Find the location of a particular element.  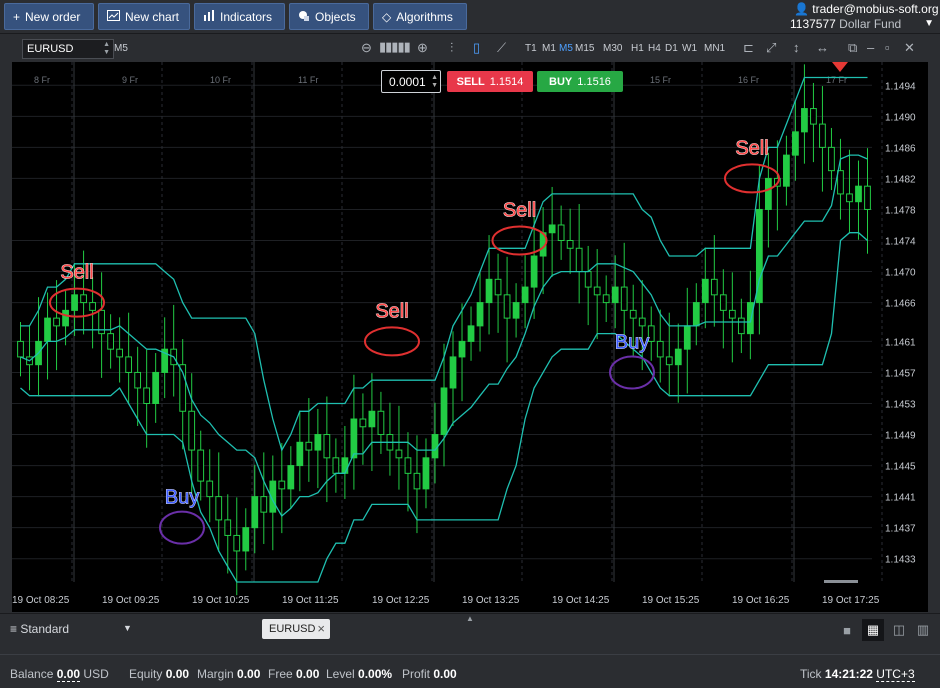

timeframe-m30: M30 is located at coordinates (612, 48).